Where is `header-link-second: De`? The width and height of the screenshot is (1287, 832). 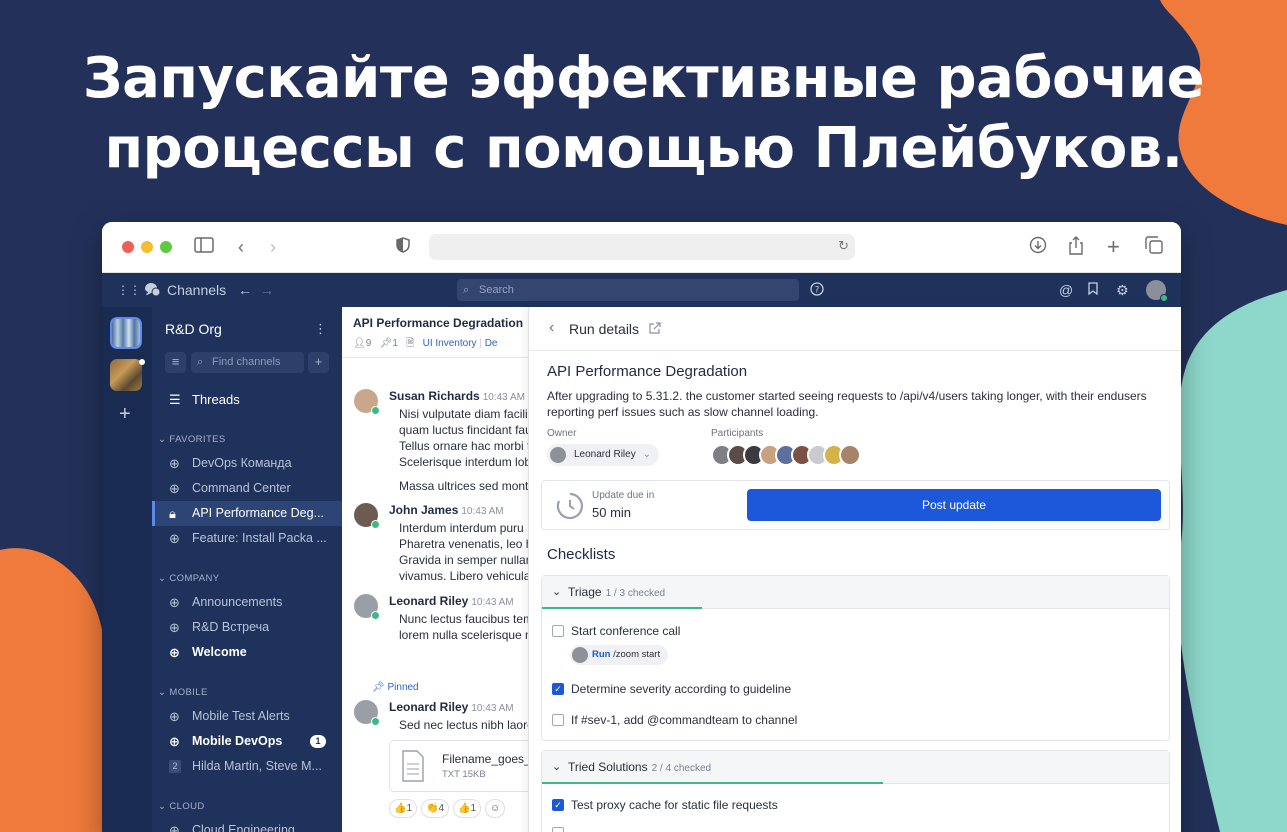 header-link-second: De is located at coordinates (491, 343).